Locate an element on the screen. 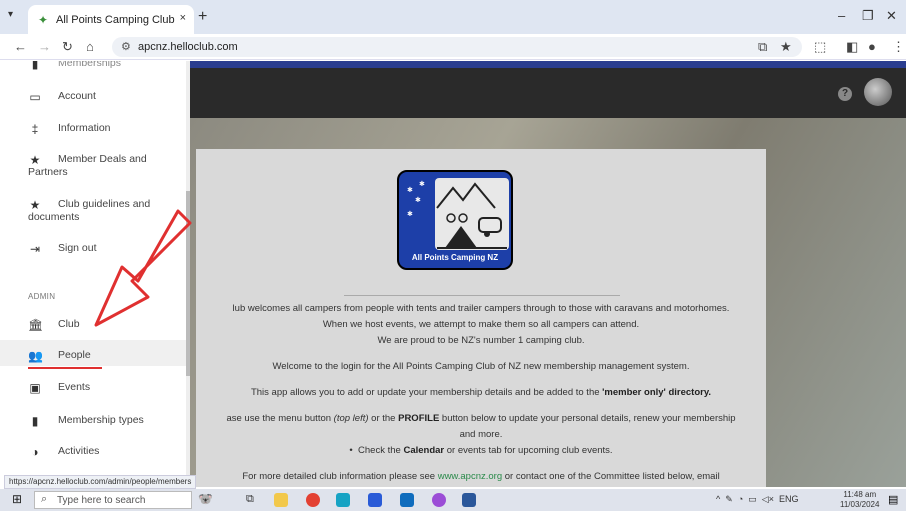 The image size is (906, 511). tray-battery-icon: ▭ is located at coordinates (752, 499).